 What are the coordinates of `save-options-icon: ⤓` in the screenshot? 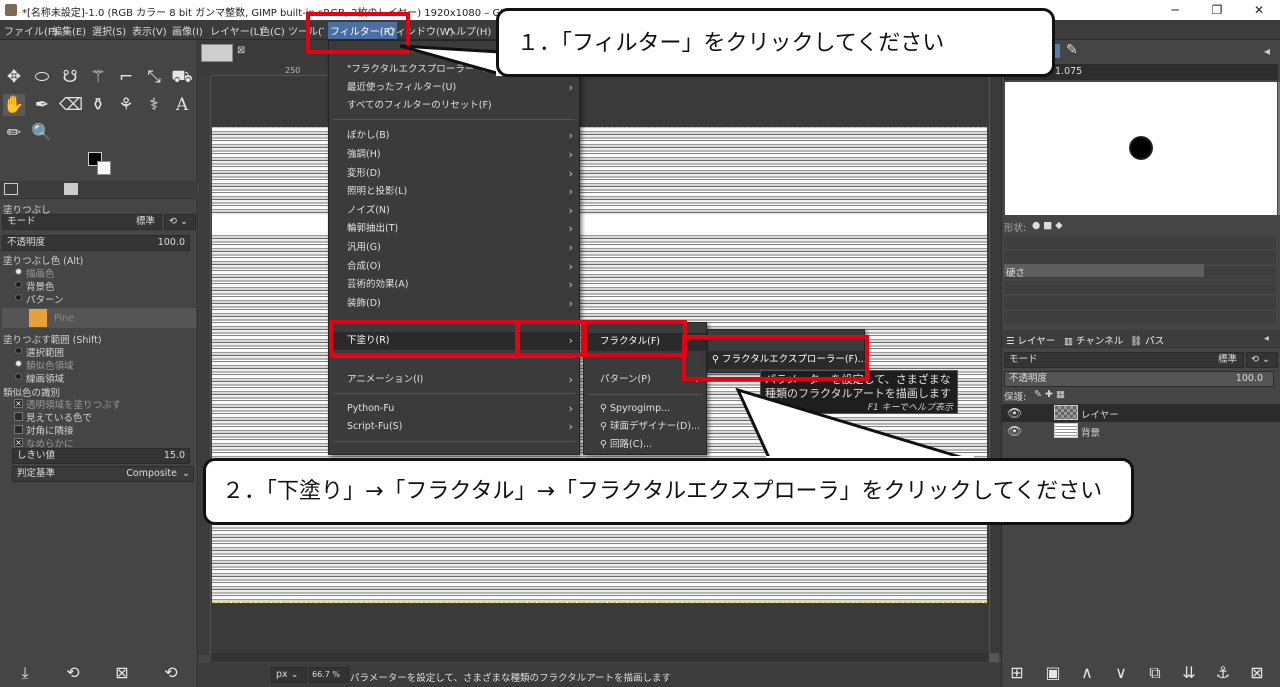 It's located at (25, 673).